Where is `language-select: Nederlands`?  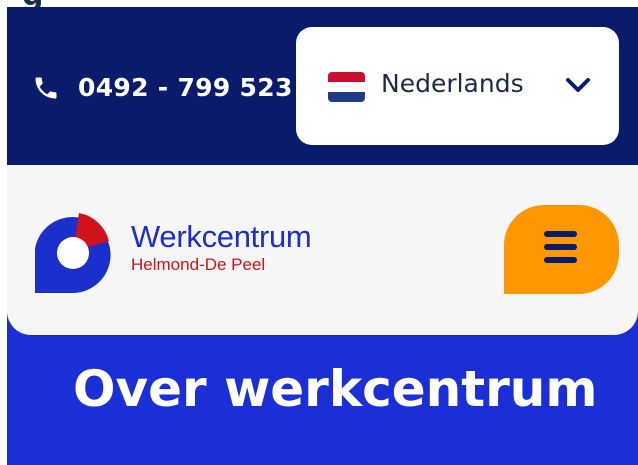 language-select: Nederlands is located at coordinates (457, 86).